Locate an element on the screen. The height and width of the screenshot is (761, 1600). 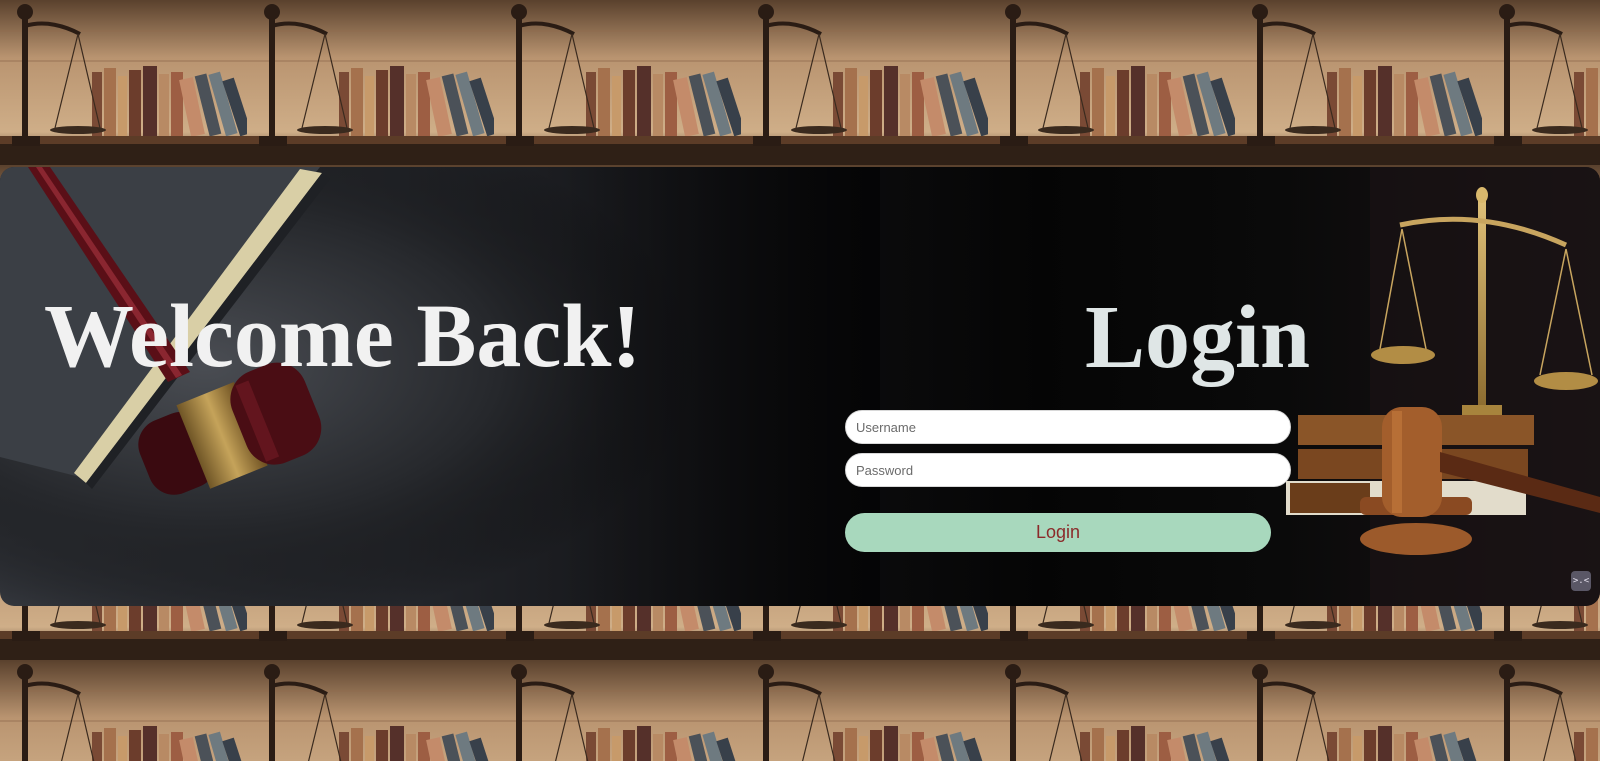
login-button: Login is located at coordinates (1058, 532).